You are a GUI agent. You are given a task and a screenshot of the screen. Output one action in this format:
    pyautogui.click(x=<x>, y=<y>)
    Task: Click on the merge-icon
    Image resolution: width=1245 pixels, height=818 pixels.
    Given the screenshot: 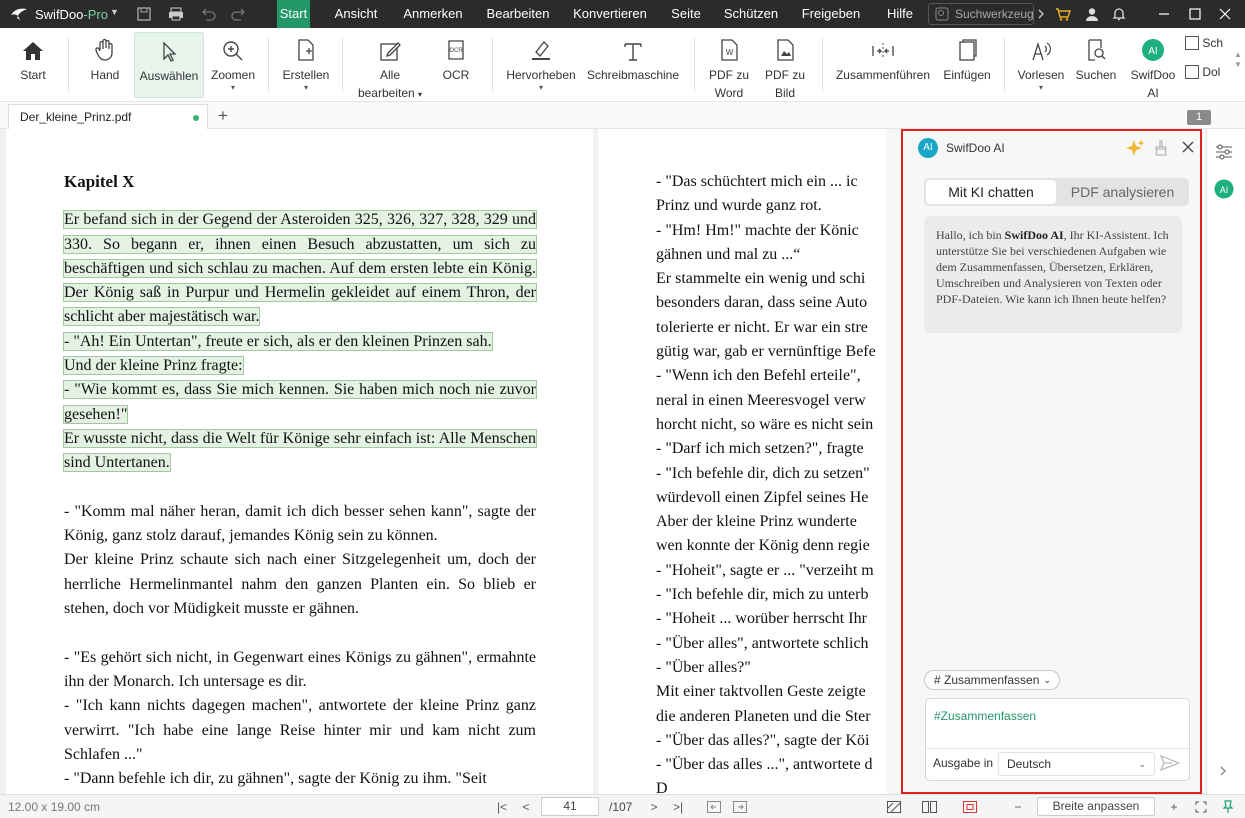 What is the action you would take?
    pyautogui.click(x=883, y=49)
    